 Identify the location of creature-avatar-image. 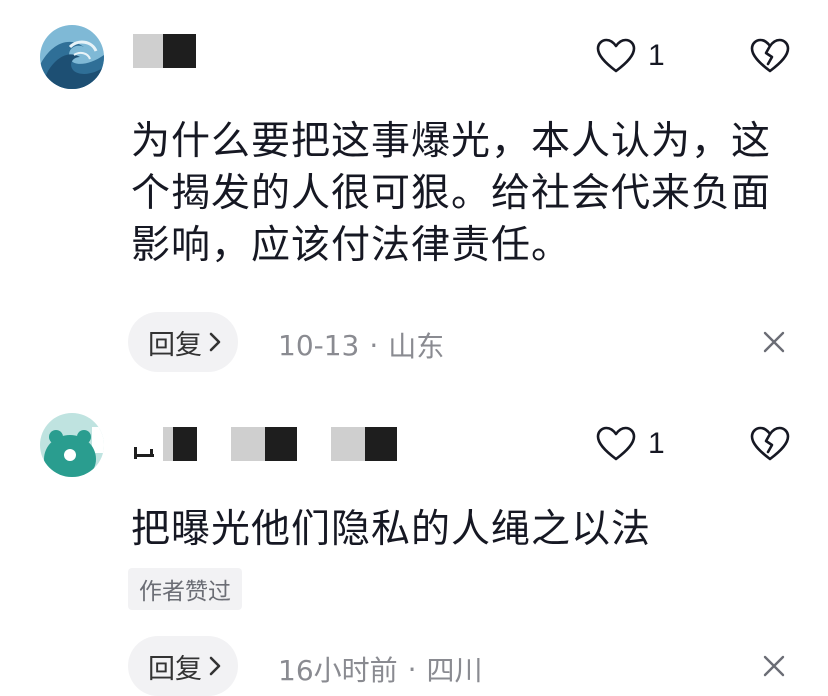
(72, 445).